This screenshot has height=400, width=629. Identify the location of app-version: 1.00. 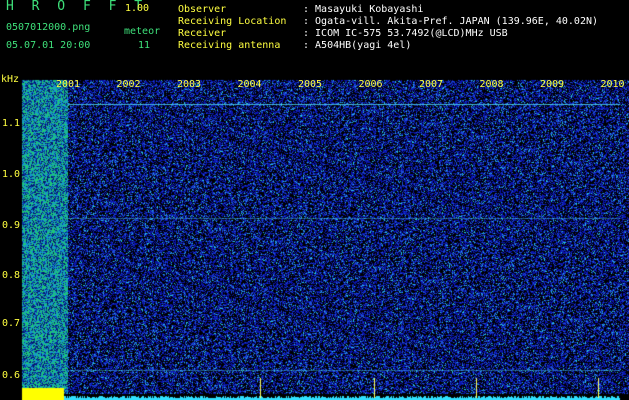
(137, 8).